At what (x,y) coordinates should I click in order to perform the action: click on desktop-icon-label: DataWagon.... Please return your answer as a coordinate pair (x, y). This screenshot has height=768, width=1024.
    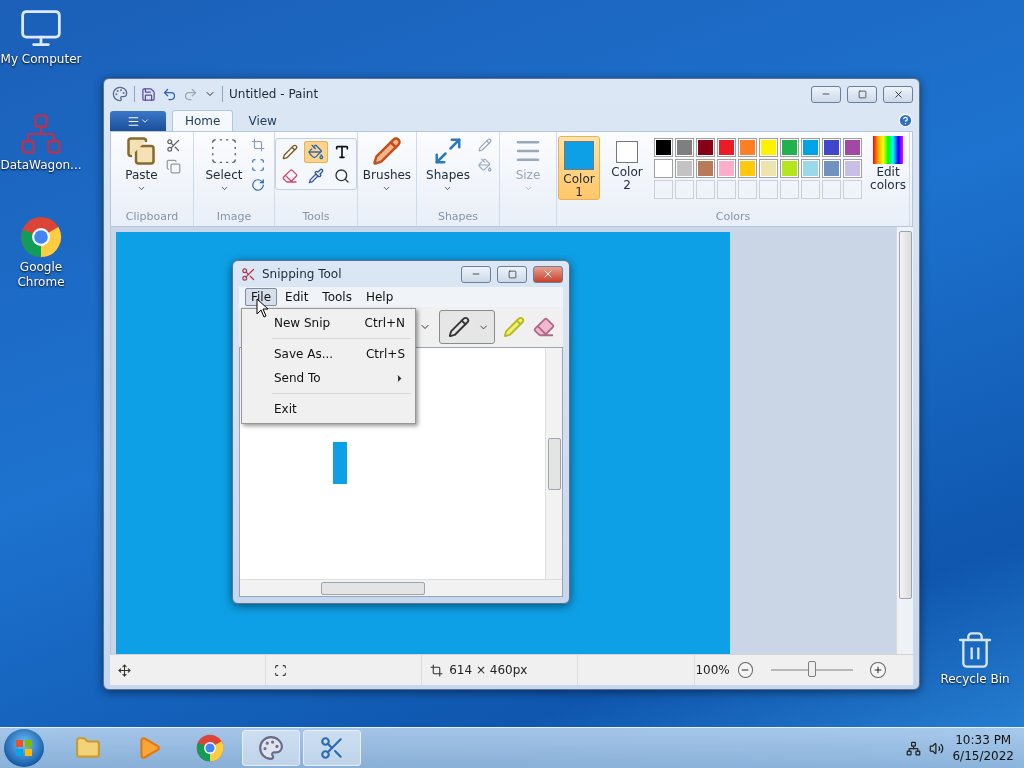
    Looking at the image, I should click on (41, 165).